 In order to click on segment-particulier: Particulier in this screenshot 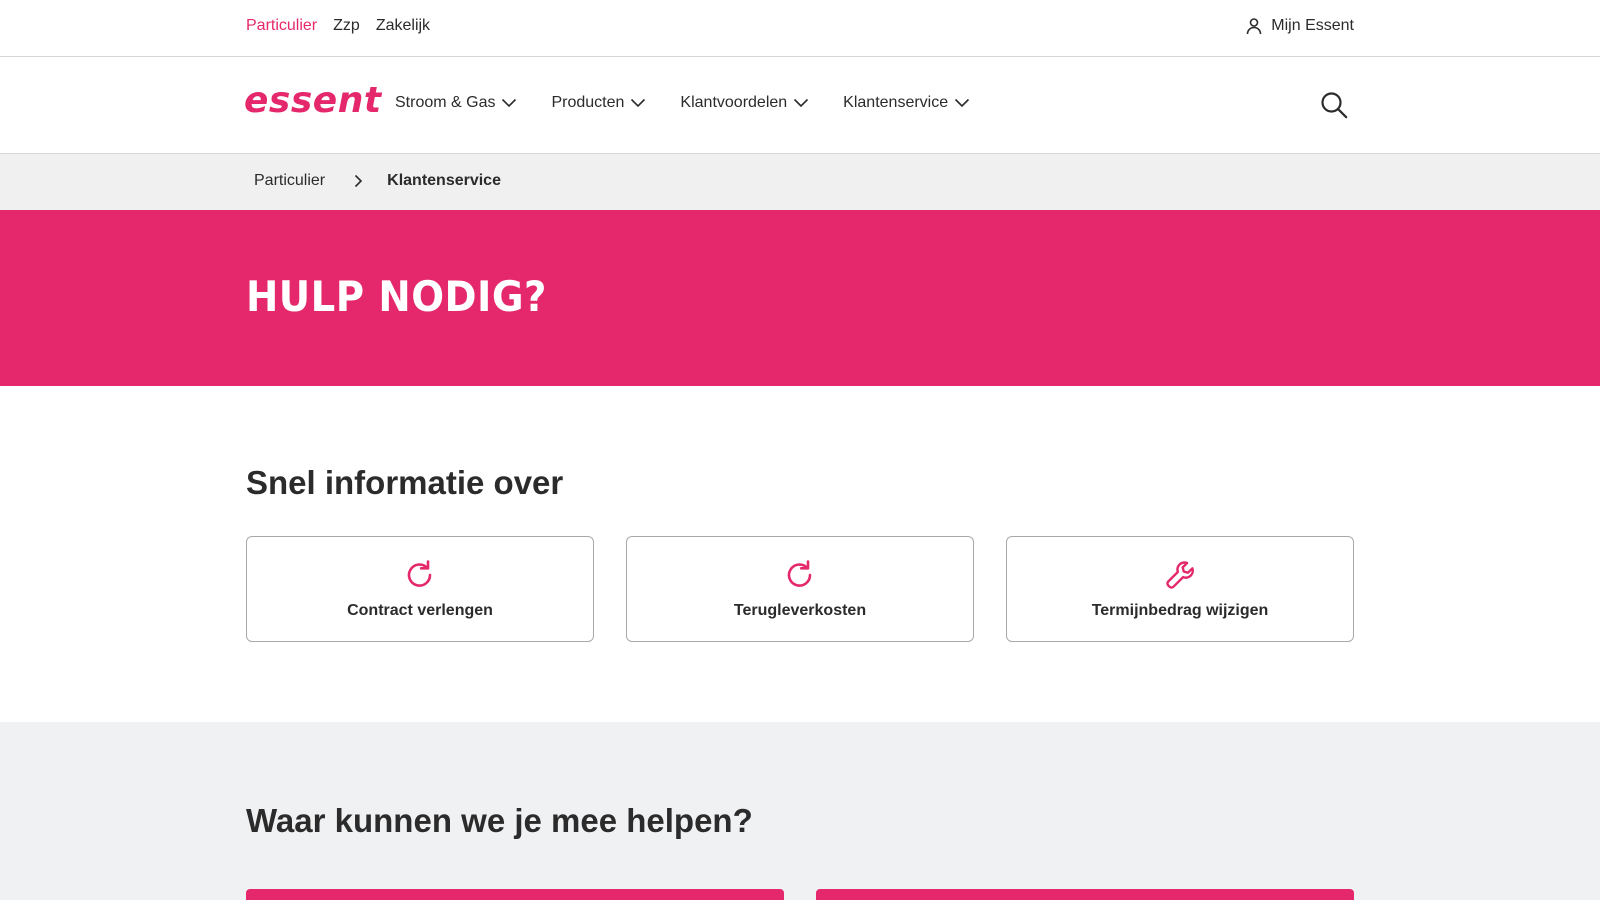, I will do `click(281, 26)`.